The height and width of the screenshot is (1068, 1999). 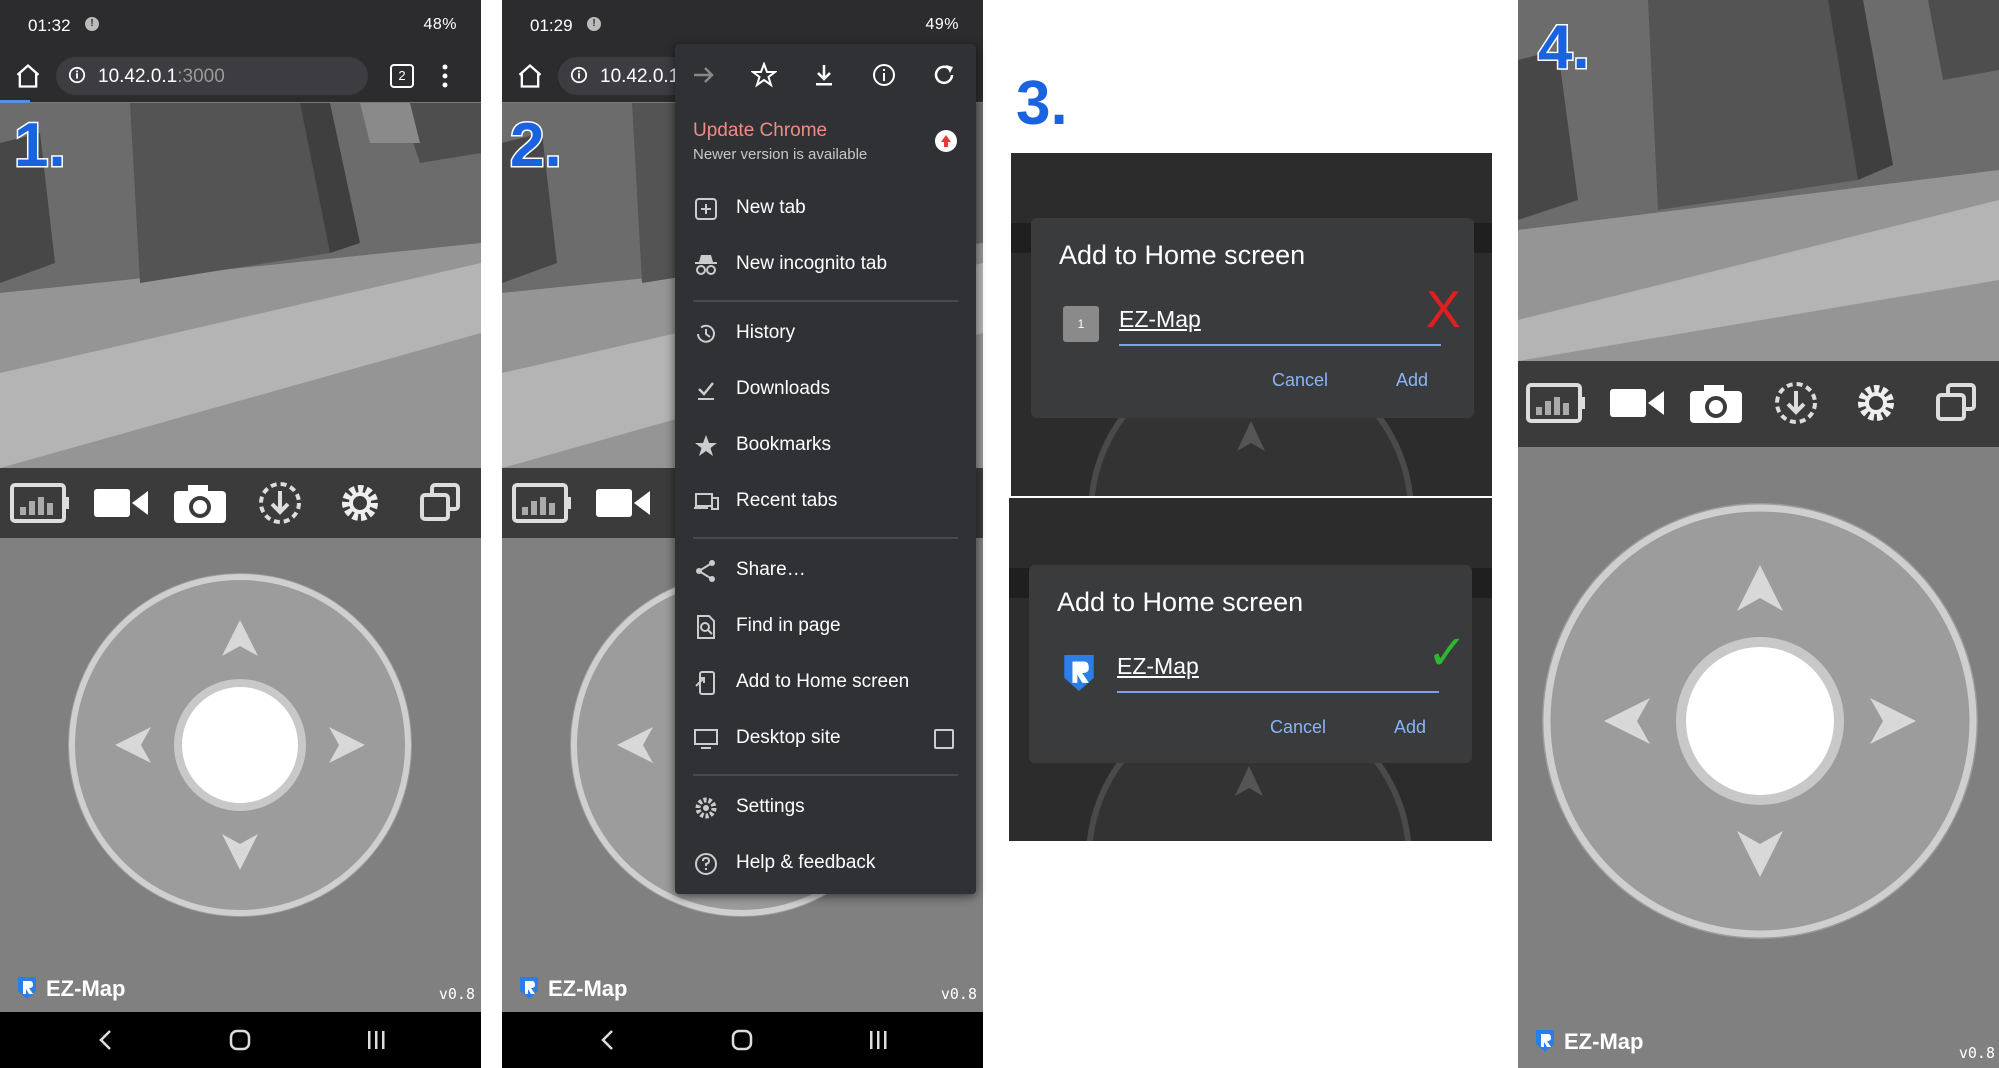 I want to click on menu-item-find-in-page: Find in page, so click(x=825, y=627).